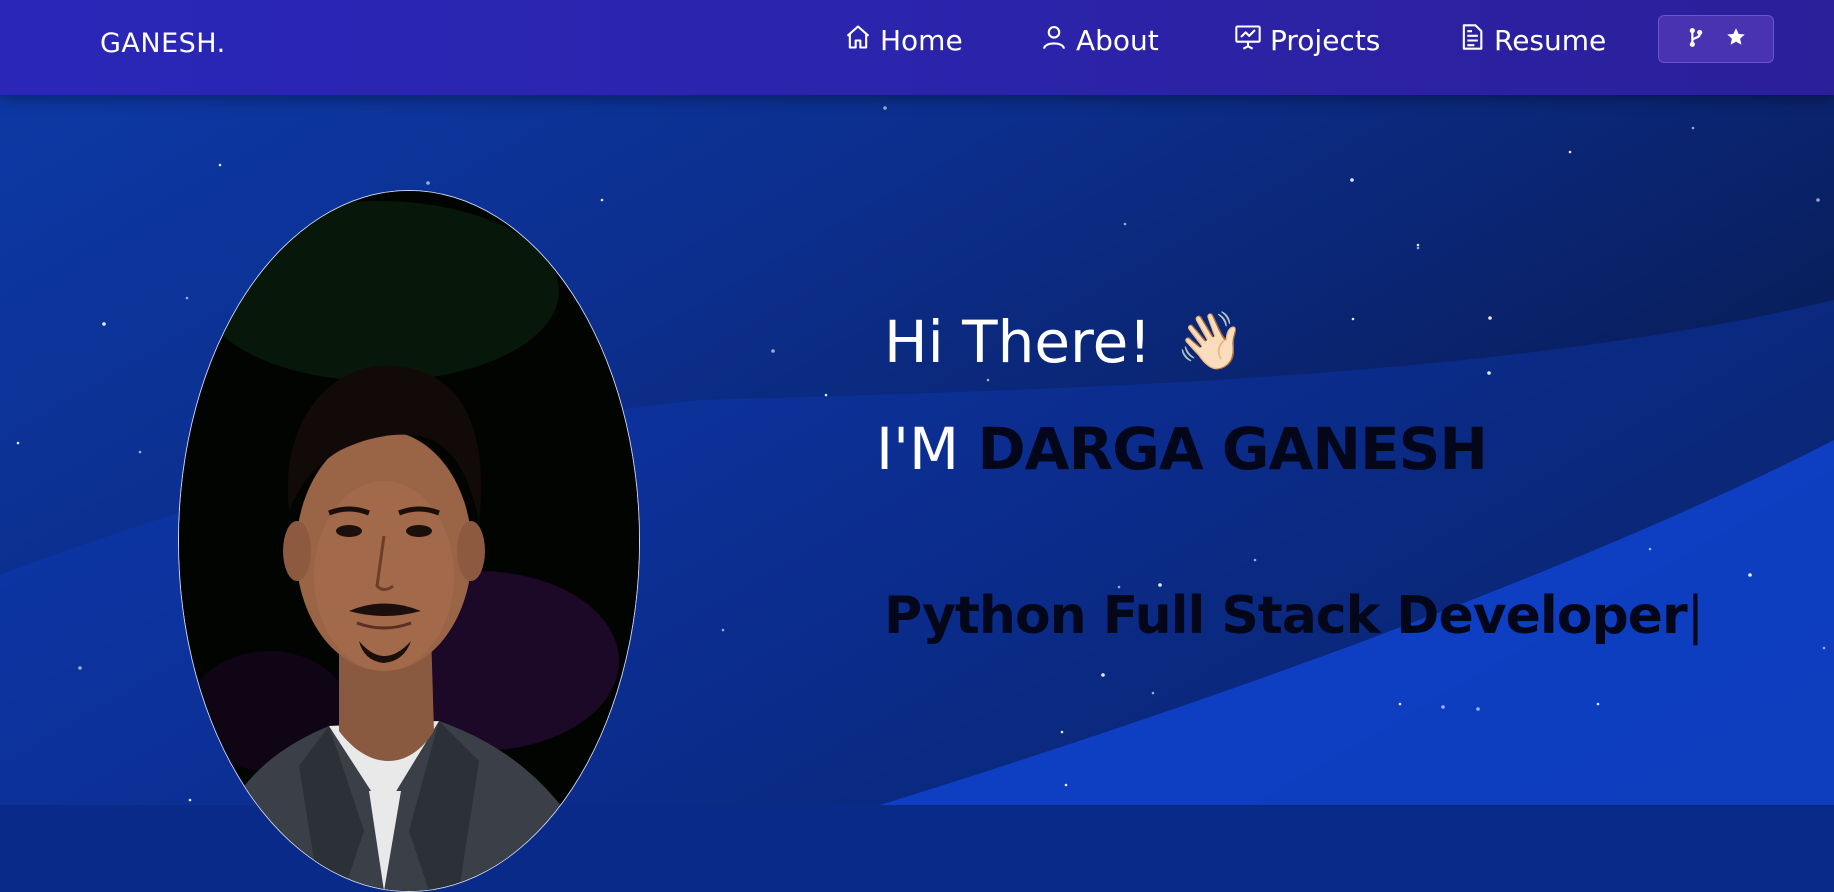 The image size is (1834, 892). Describe the element at coordinates (1232, 449) in the screenshot. I see `hero-name: DARGA GANESH` at that location.